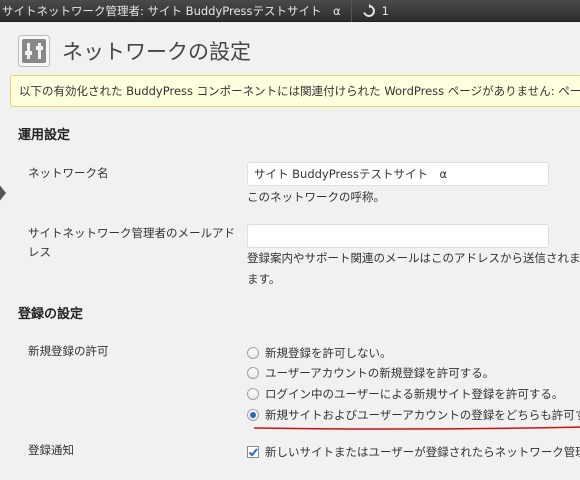  What do you see at coordinates (253, 415) in the screenshot?
I see `radio-button-selected` at bounding box center [253, 415].